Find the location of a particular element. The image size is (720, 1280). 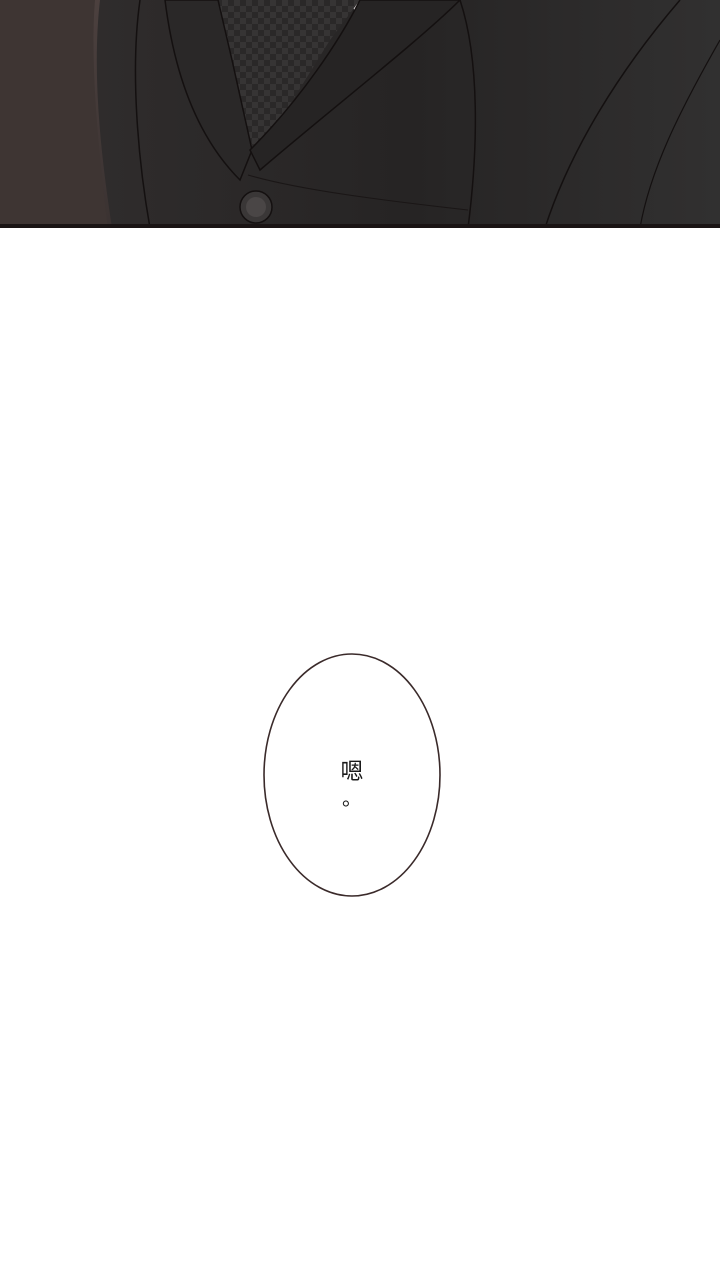

jacket-button-center is located at coordinates (256, 207).